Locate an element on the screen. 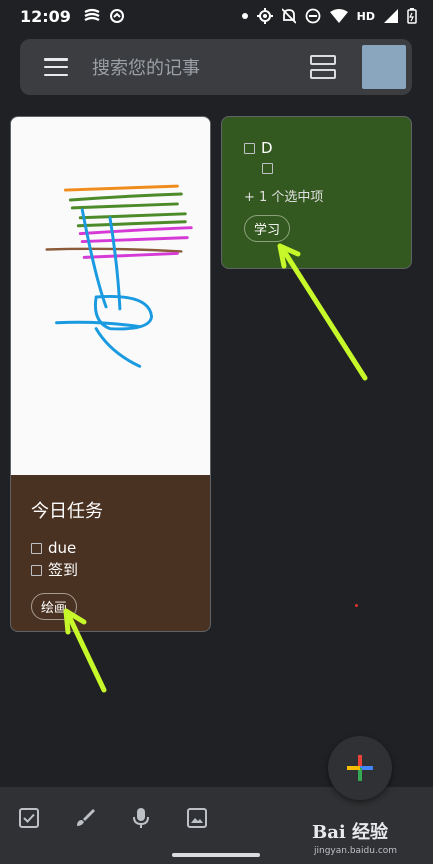  menu-icon is located at coordinates (56, 67).